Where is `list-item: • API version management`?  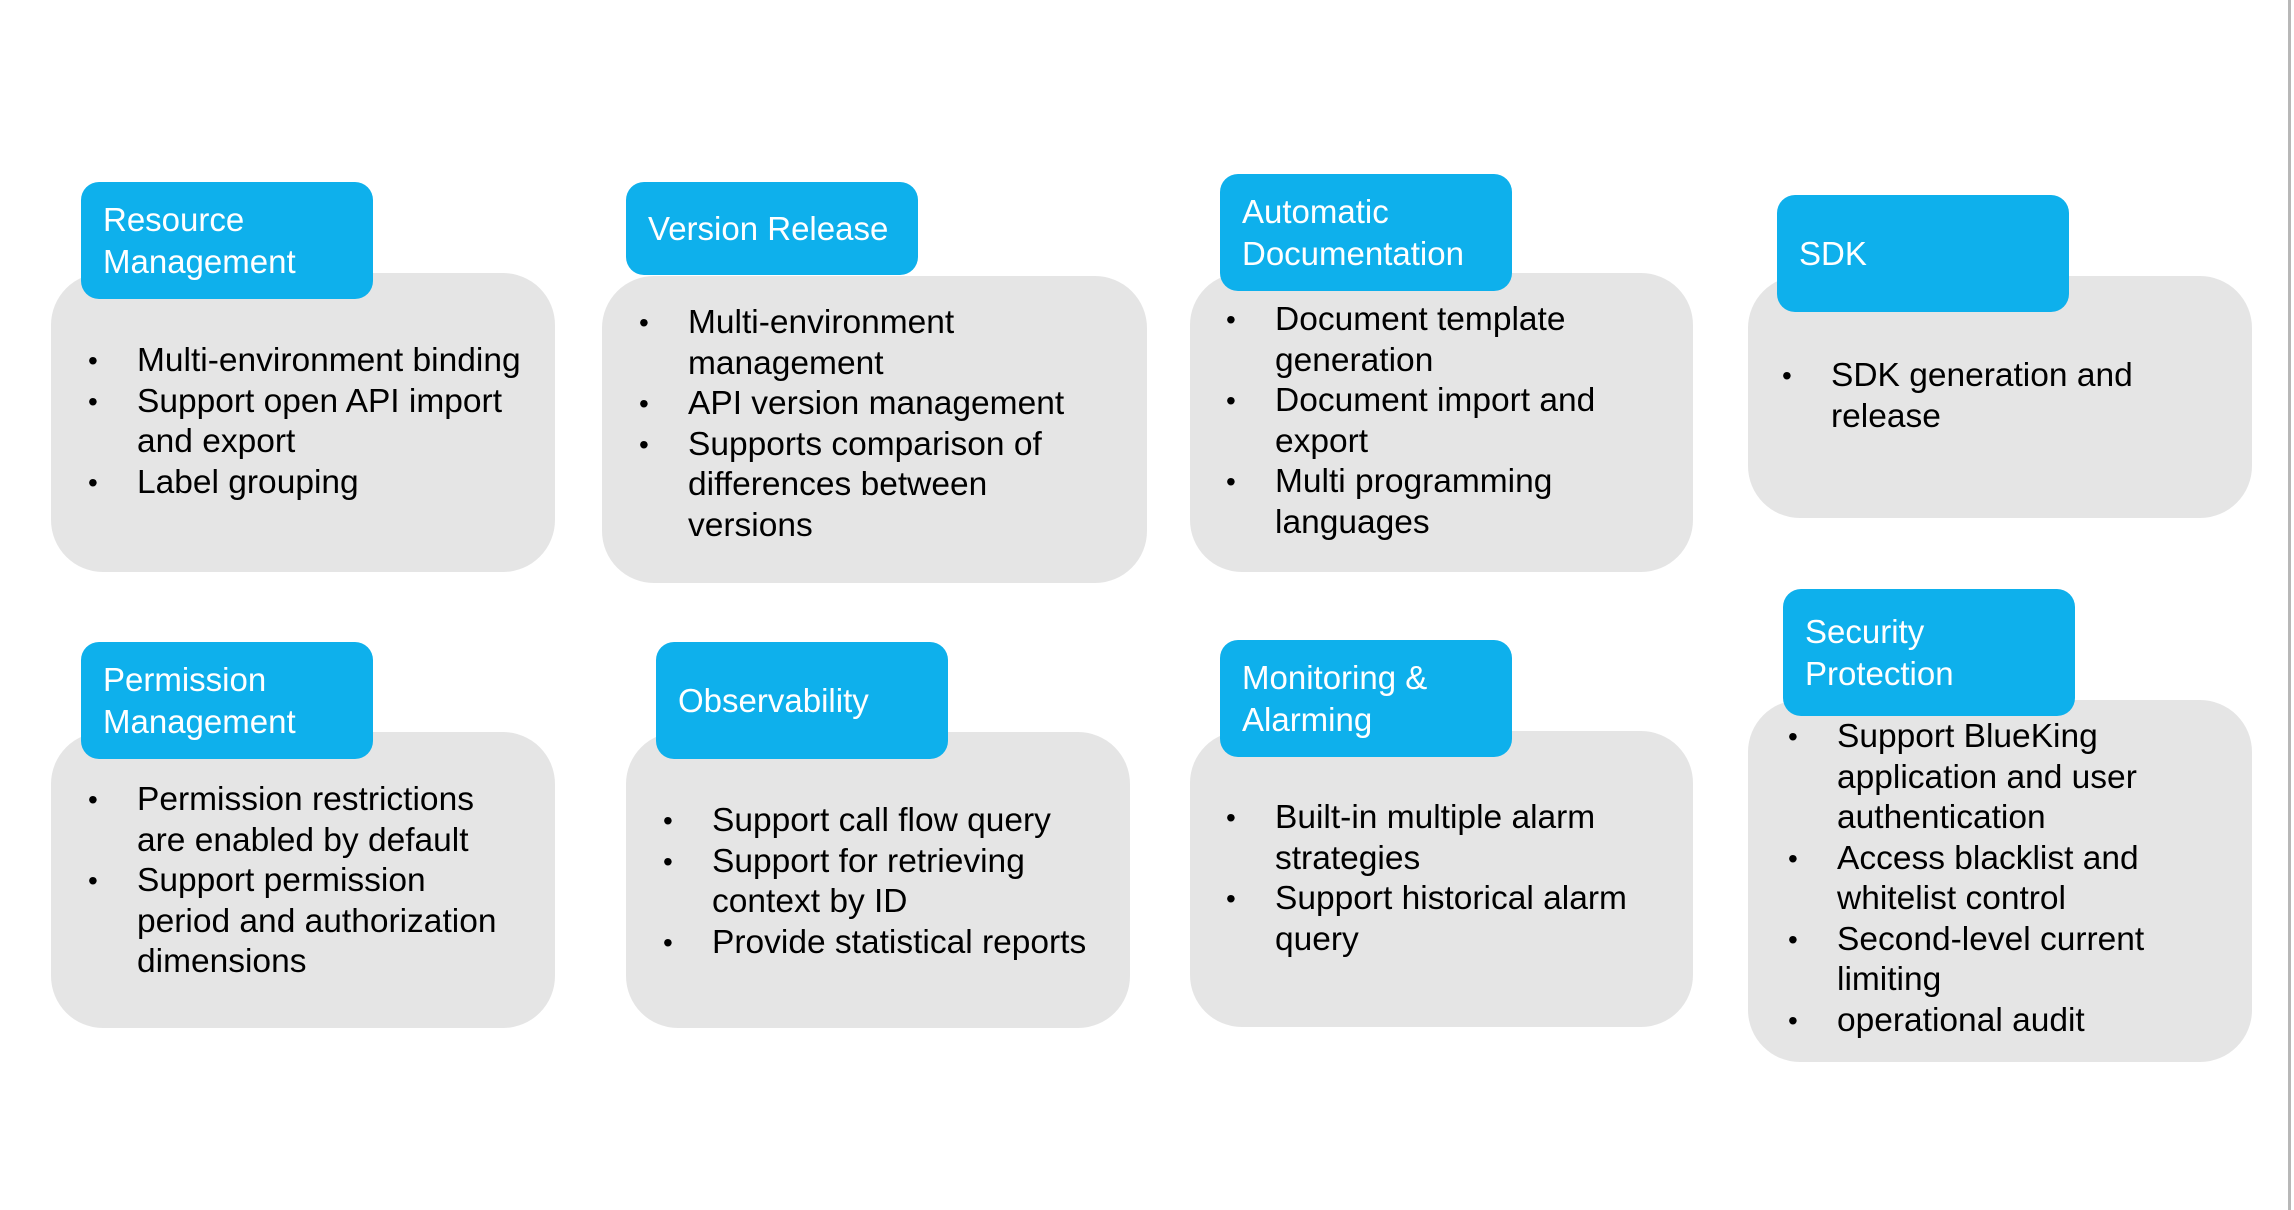 list-item: • API version management is located at coordinates (859, 404).